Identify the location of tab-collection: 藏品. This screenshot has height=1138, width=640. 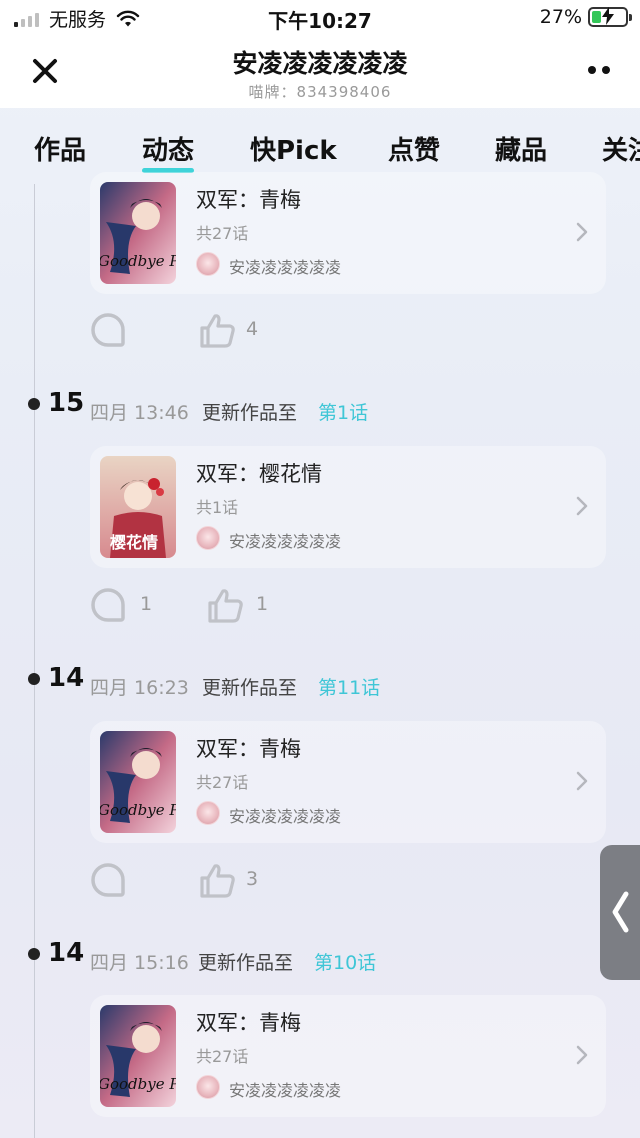
(521, 148).